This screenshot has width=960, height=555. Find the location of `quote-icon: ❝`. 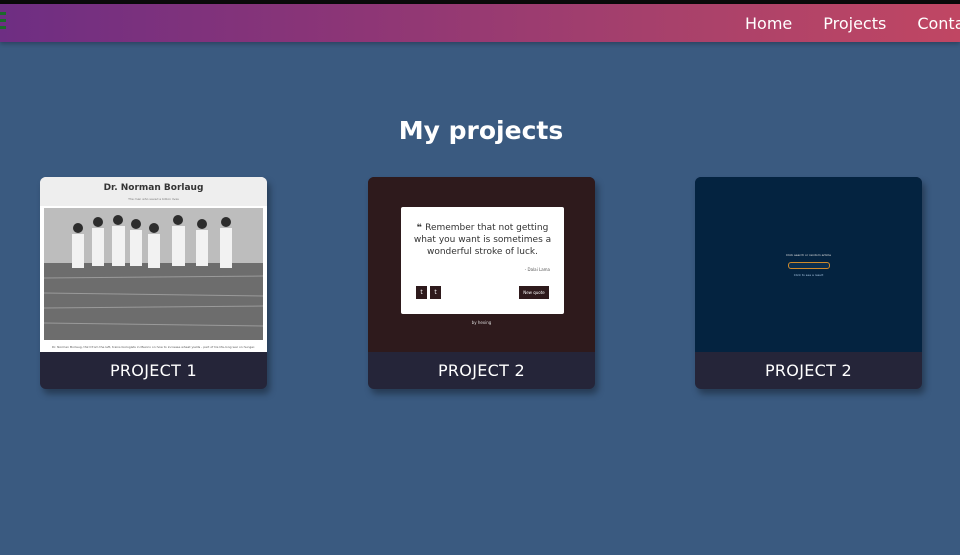

quote-icon: ❝ is located at coordinates (421, 228).